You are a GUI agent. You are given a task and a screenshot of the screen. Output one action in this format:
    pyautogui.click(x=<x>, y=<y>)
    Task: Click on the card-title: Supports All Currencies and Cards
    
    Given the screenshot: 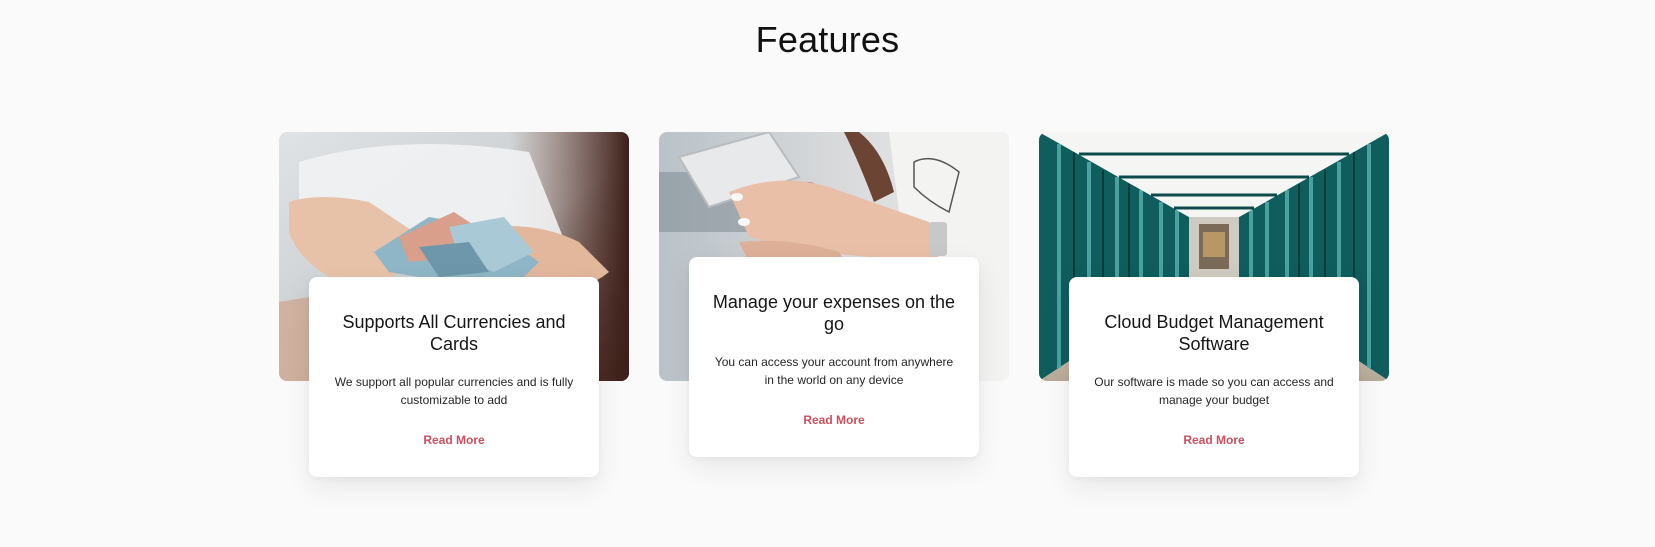 What is the action you would take?
    pyautogui.click(x=454, y=333)
    